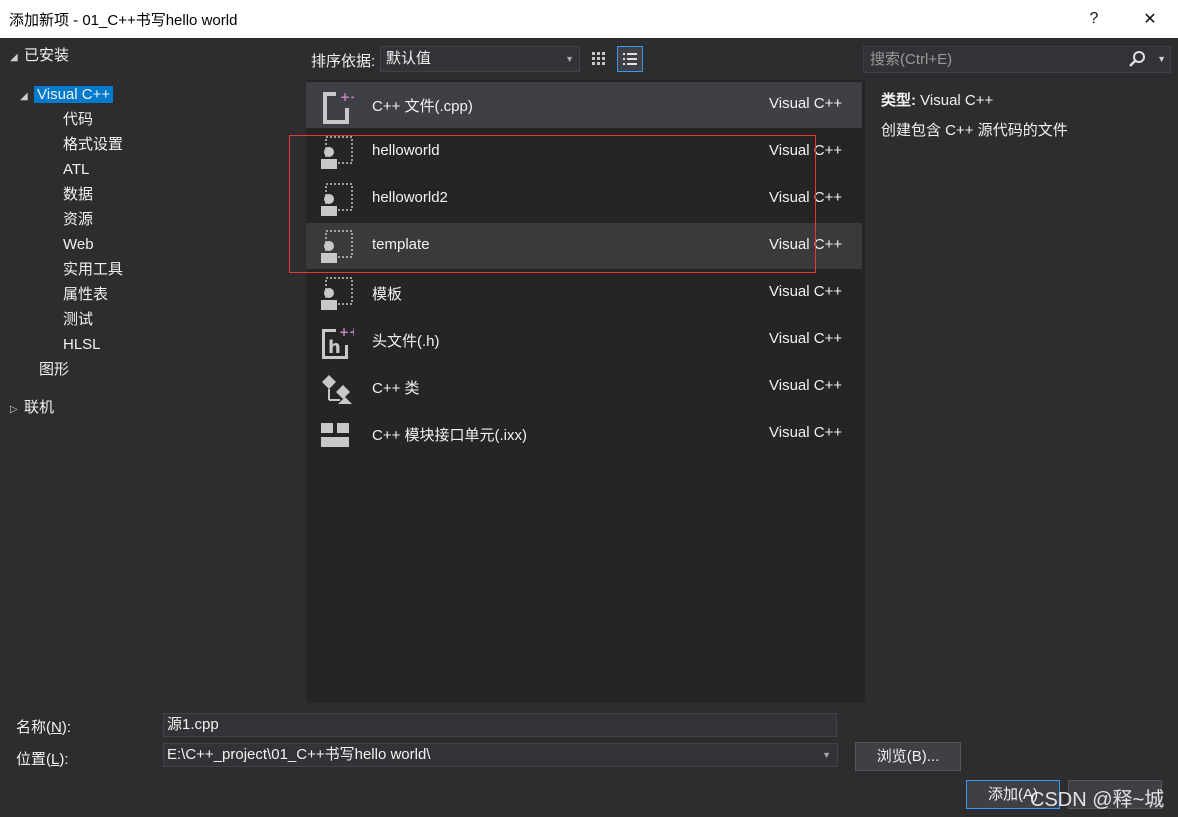 This screenshot has width=1178, height=817. Describe the element at coordinates (76, 170) in the screenshot. I see `tree-item-atl: ATL` at that location.